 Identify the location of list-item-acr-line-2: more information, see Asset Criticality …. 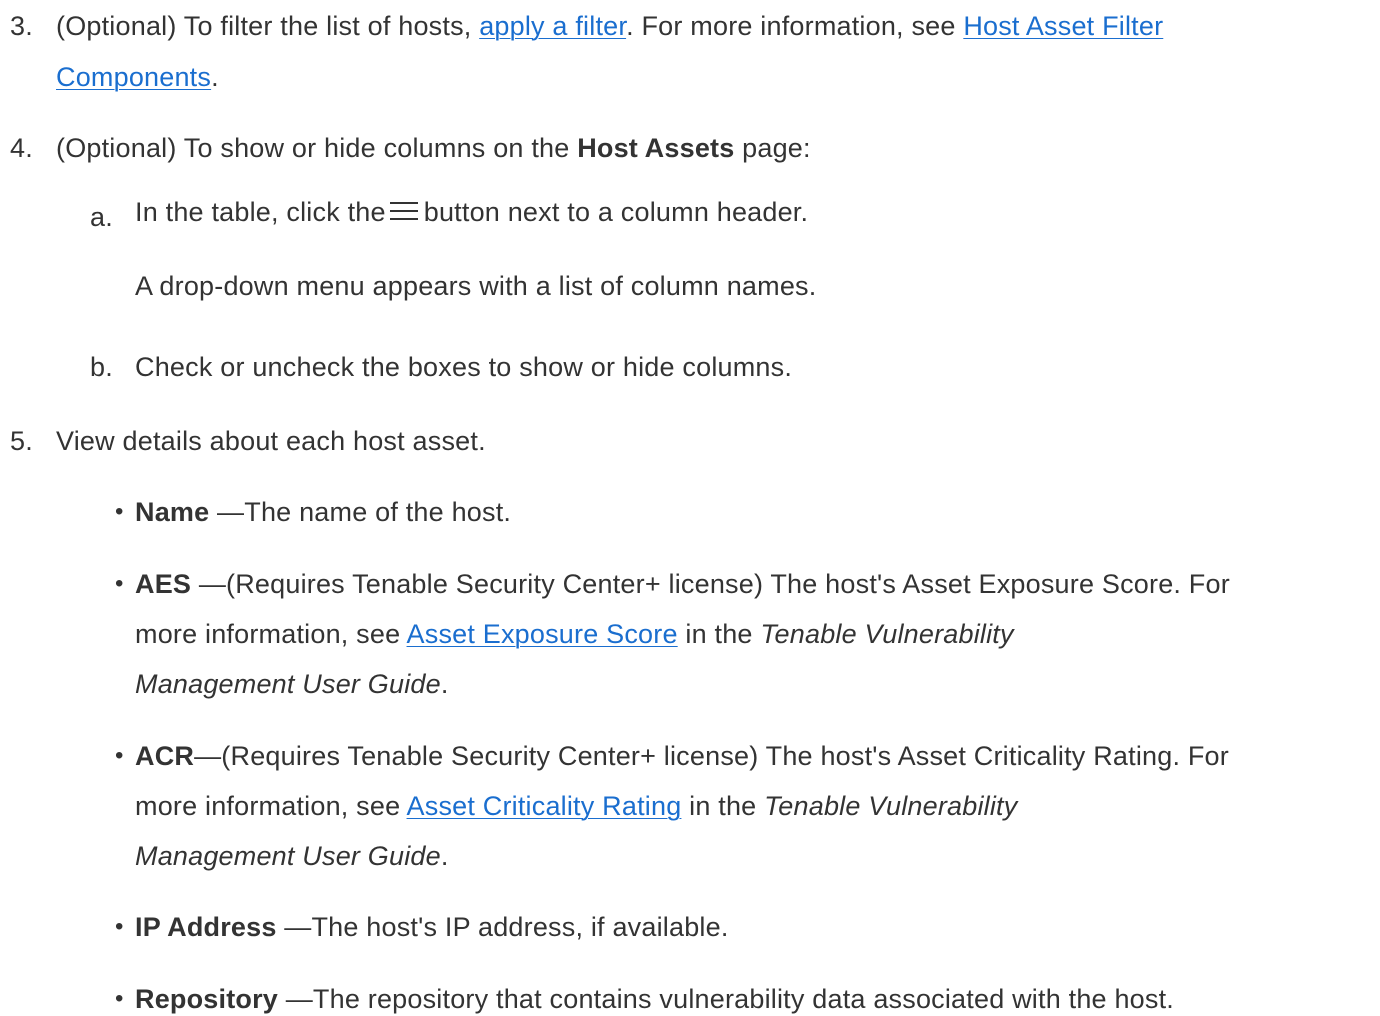
(576, 806).